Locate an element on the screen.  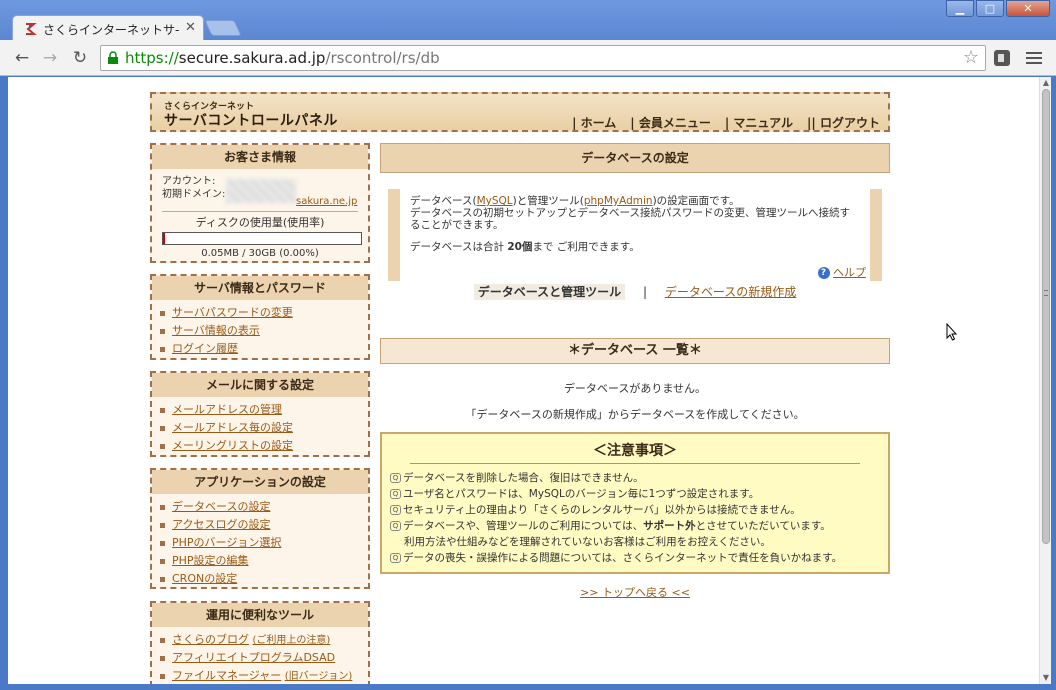
disk-usage-fill is located at coordinates (164, 238).